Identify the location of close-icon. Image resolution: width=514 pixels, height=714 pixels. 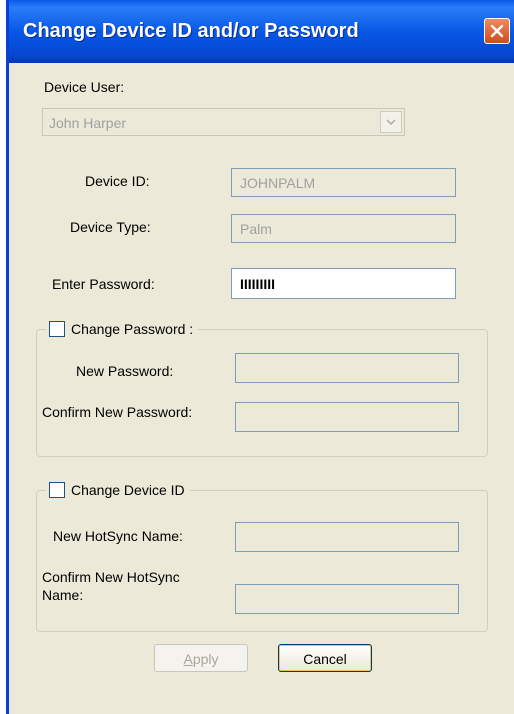
(497, 31).